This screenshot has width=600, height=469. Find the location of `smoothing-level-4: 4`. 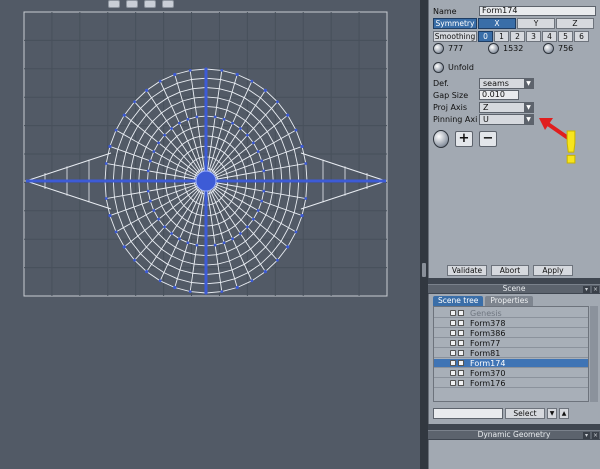

smoothing-level-4: 4 is located at coordinates (549, 36).